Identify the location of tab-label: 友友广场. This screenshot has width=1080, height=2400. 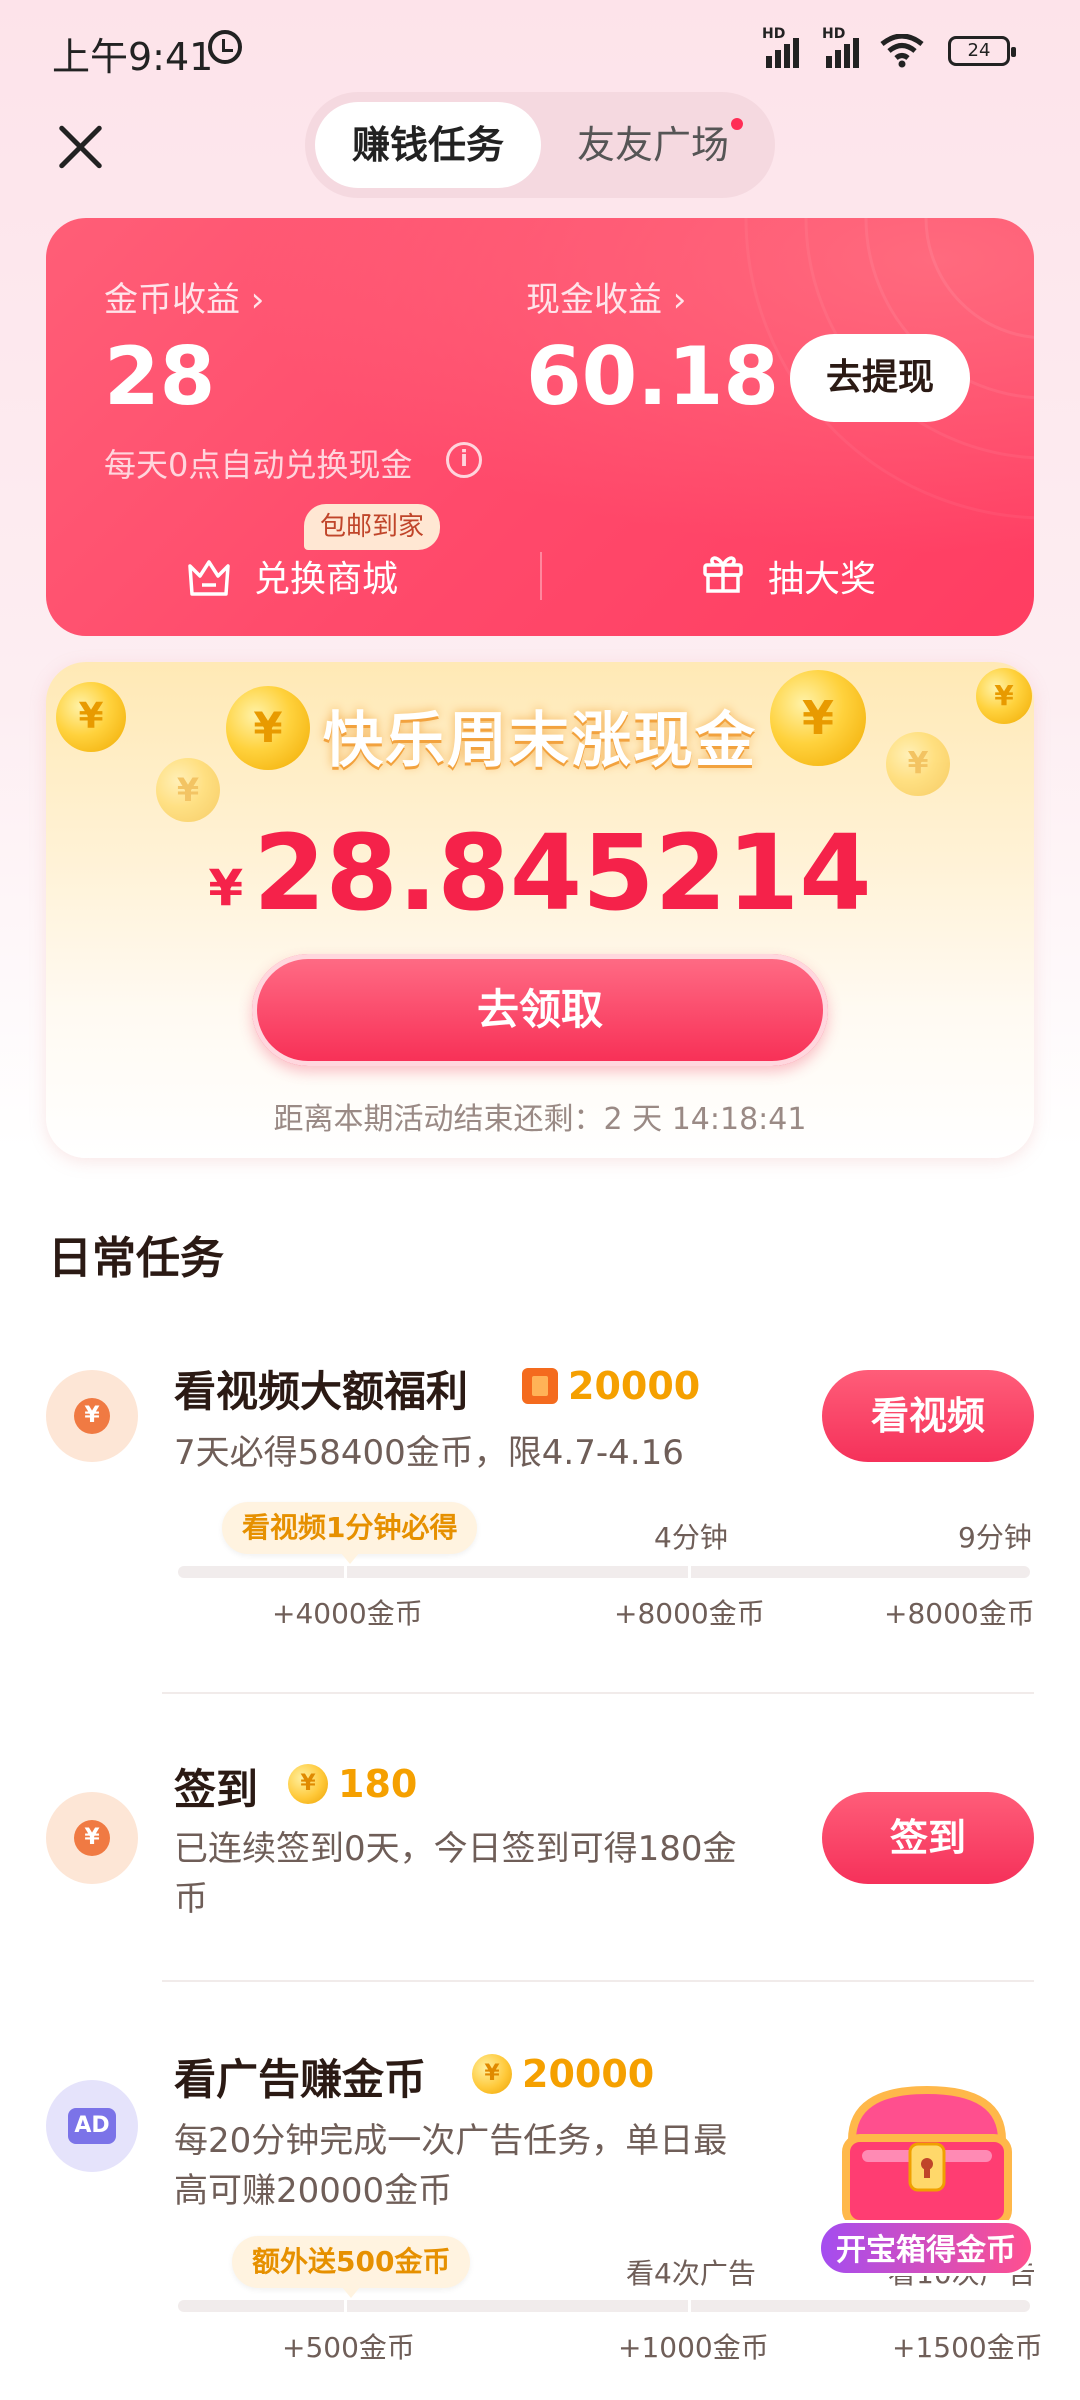
(652, 145).